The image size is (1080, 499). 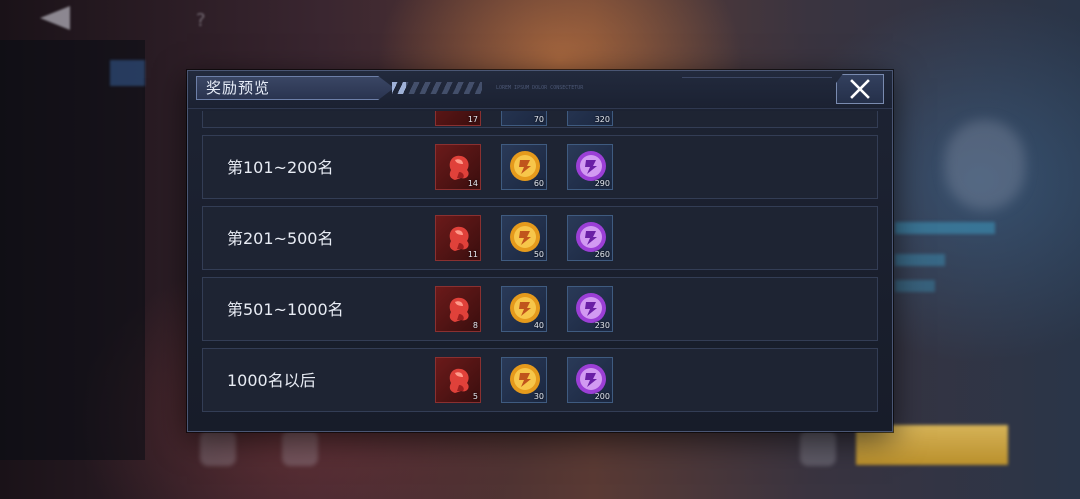 I want to click on reward-quantity: 60, so click(x=538, y=183).